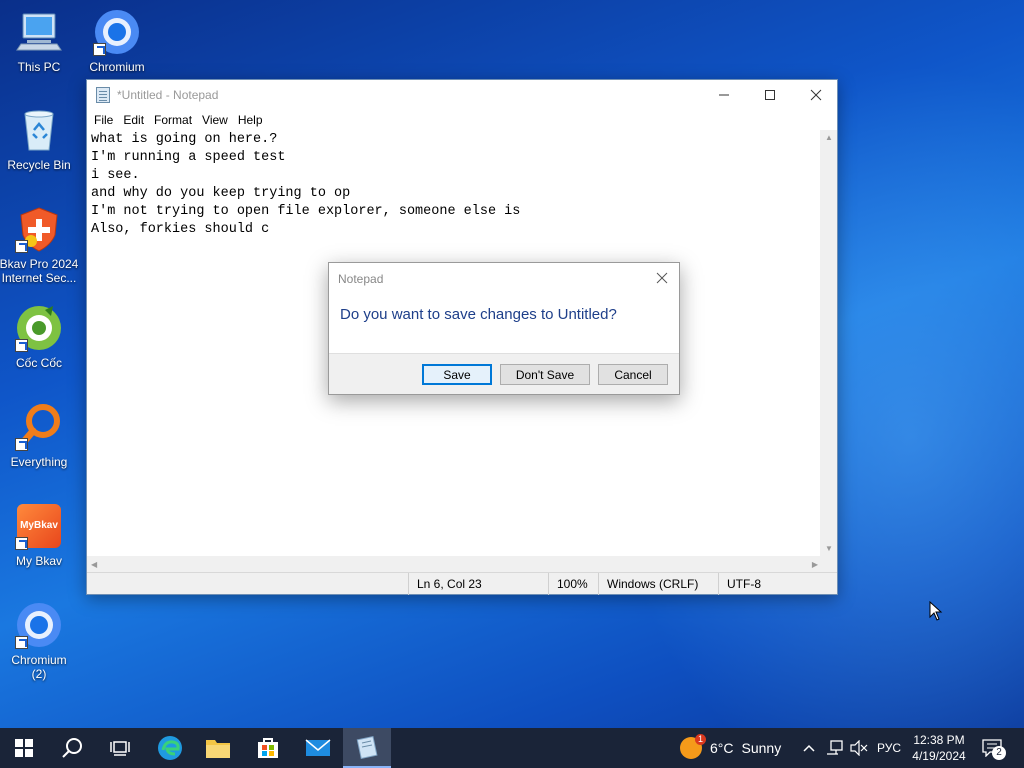 Image resolution: width=1024 pixels, height=768 pixels. What do you see at coordinates (462, 95) in the screenshot?
I see `notepad-titlebar: *Untitled - Notepad` at bounding box center [462, 95].